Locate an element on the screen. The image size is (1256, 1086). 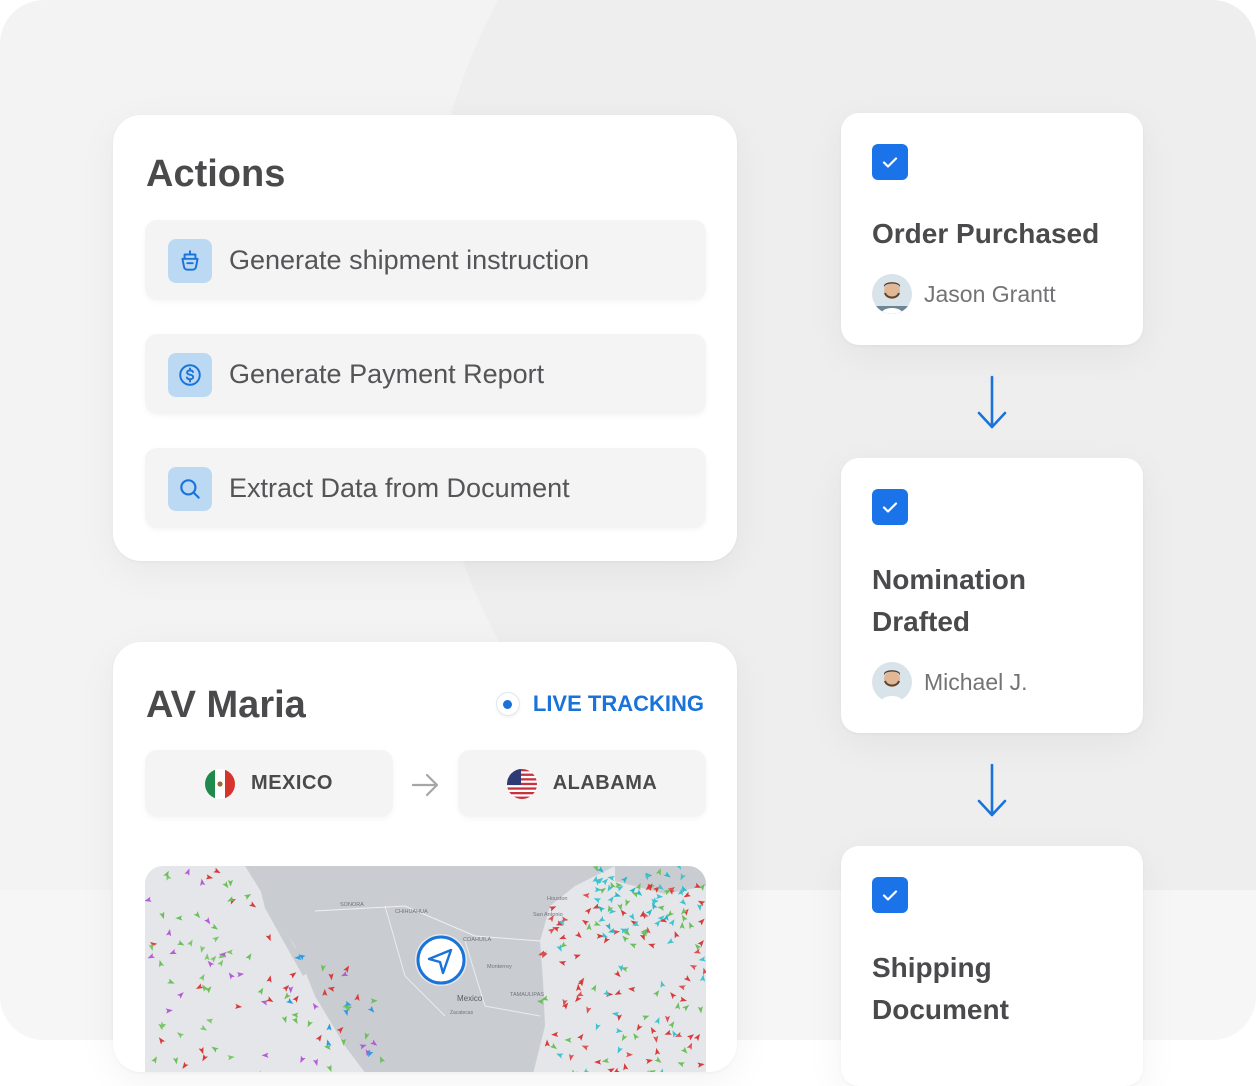
usa-flag-icon is located at coordinates (521, 783).